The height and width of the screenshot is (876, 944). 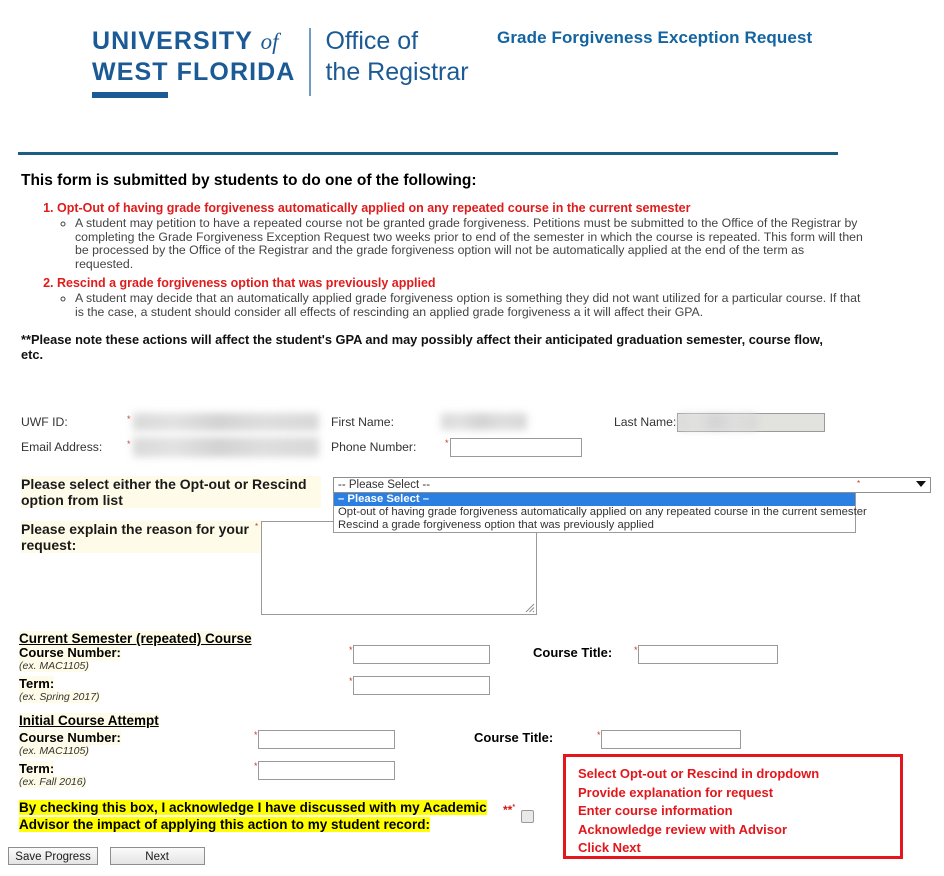 I want to click on instruction-line-4: Acknowledge review with Advisor, so click(x=683, y=829).